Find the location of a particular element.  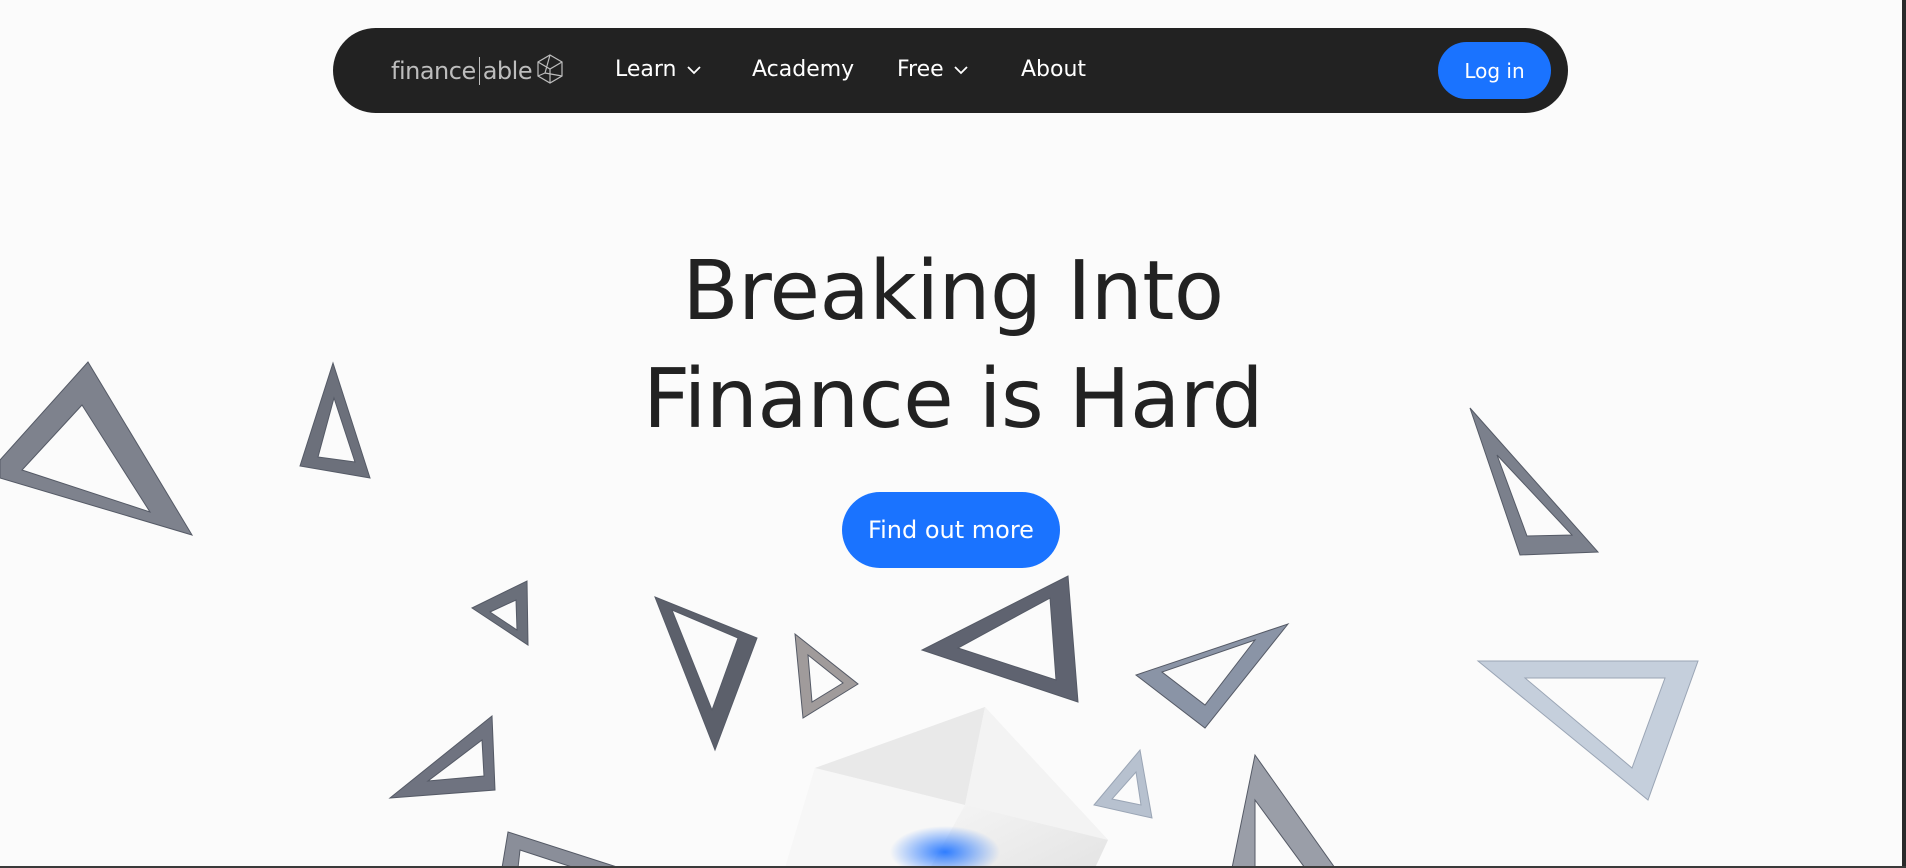

hero-title-line-2: Finance is Hard is located at coordinates (953, 399).